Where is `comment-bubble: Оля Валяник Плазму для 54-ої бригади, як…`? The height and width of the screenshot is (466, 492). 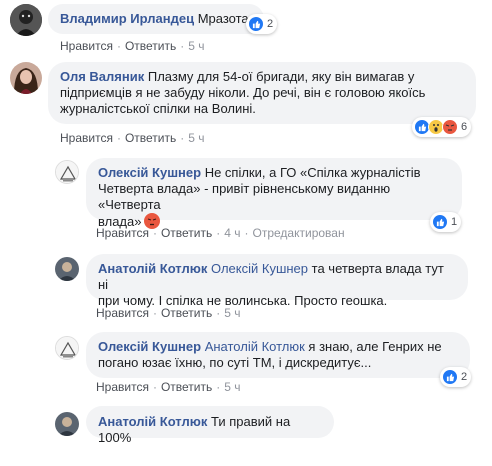 comment-bubble: Оля Валяник Плазму для 54-ої бригади, як… is located at coordinates (262, 93).